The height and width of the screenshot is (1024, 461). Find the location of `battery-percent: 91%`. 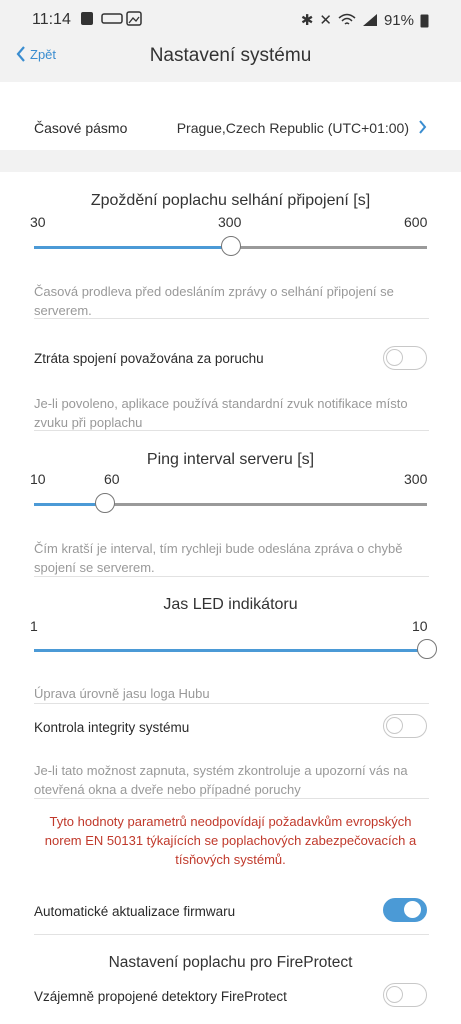

battery-percent: 91% is located at coordinates (398, 20).